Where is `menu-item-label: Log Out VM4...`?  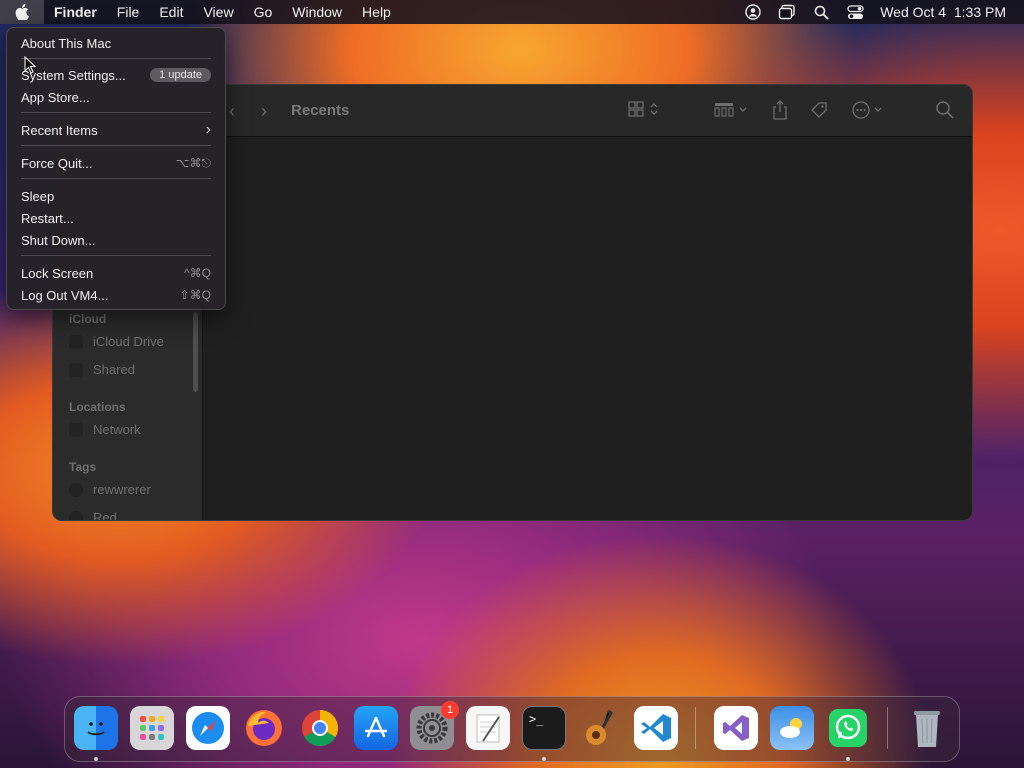
menu-item-label: Log Out VM4... is located at coordinates (65, 295).